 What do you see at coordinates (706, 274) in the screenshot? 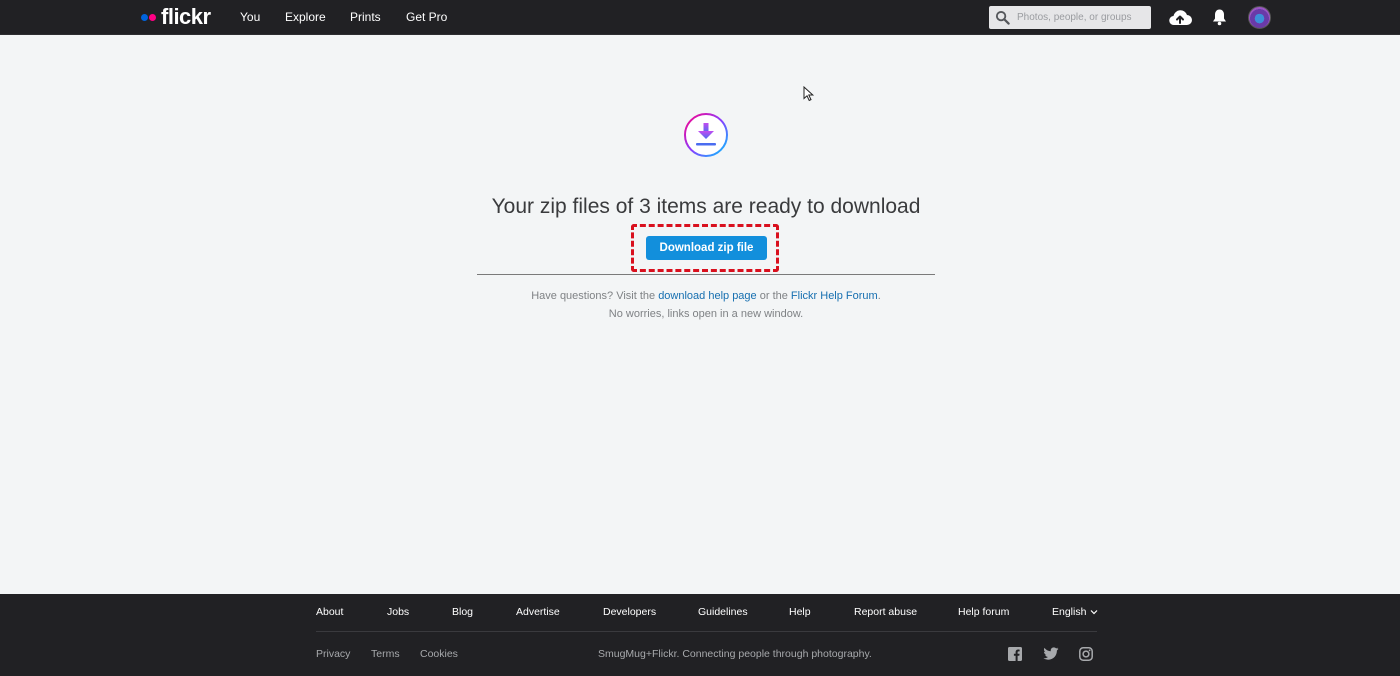
I see `content-divider` at bounding box center [706, 274].